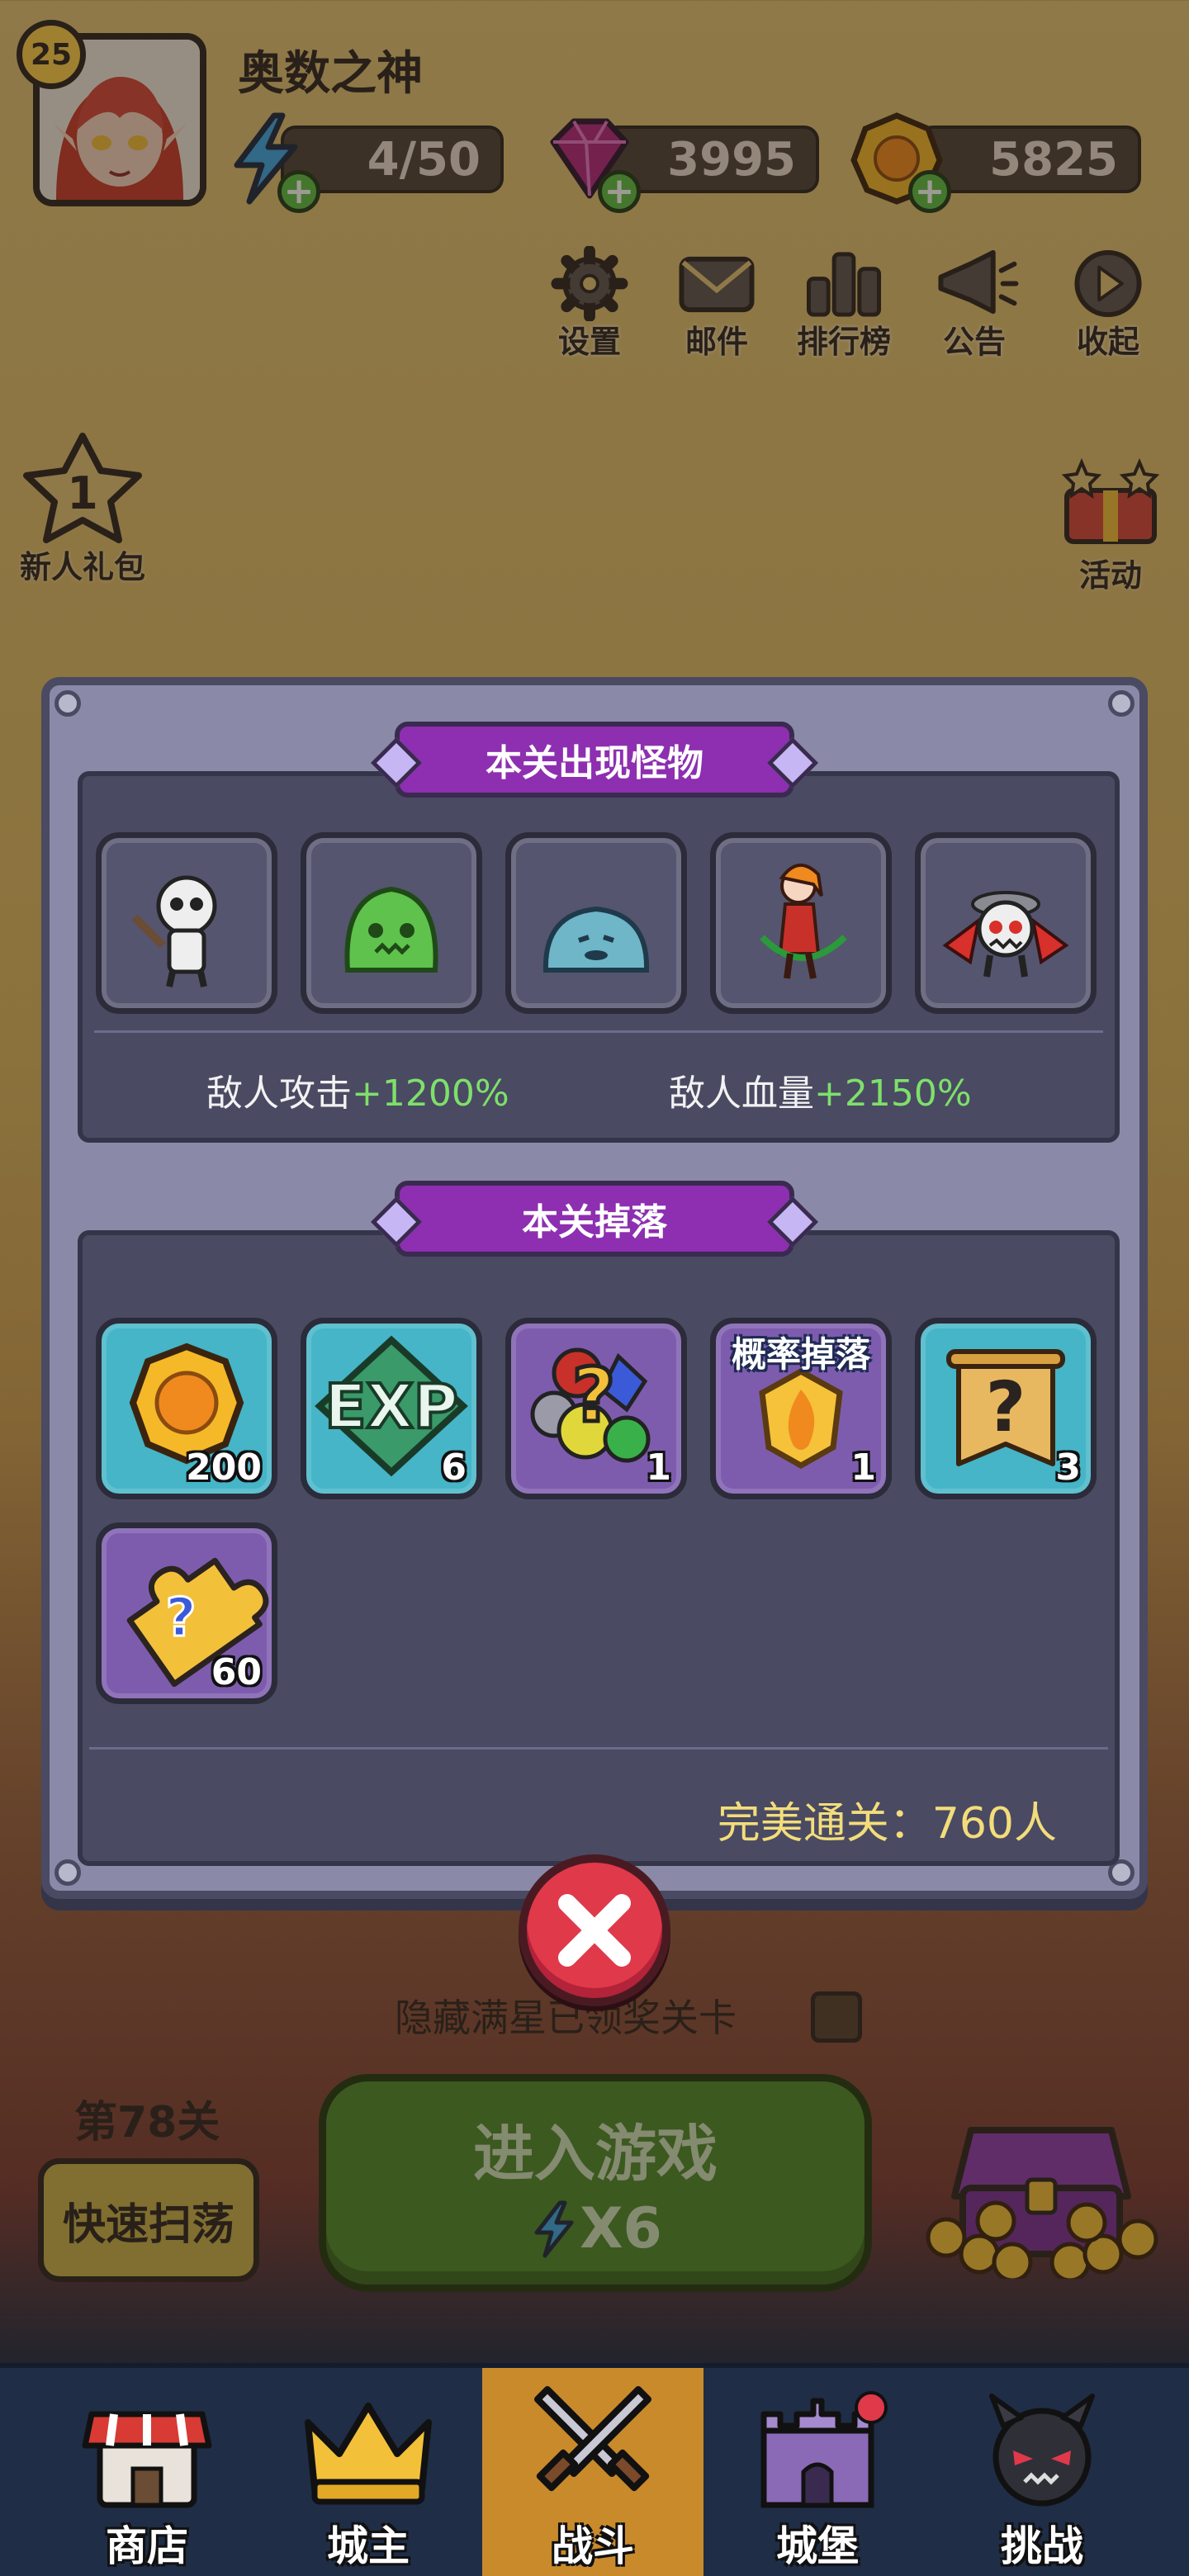 The width and height of the screenshot is (1189, 2576). What do you see at coordinates (593, 2546) in the screenshot?
I see `nav-battle-label: 战斗` at bounding box center [593, 2546].